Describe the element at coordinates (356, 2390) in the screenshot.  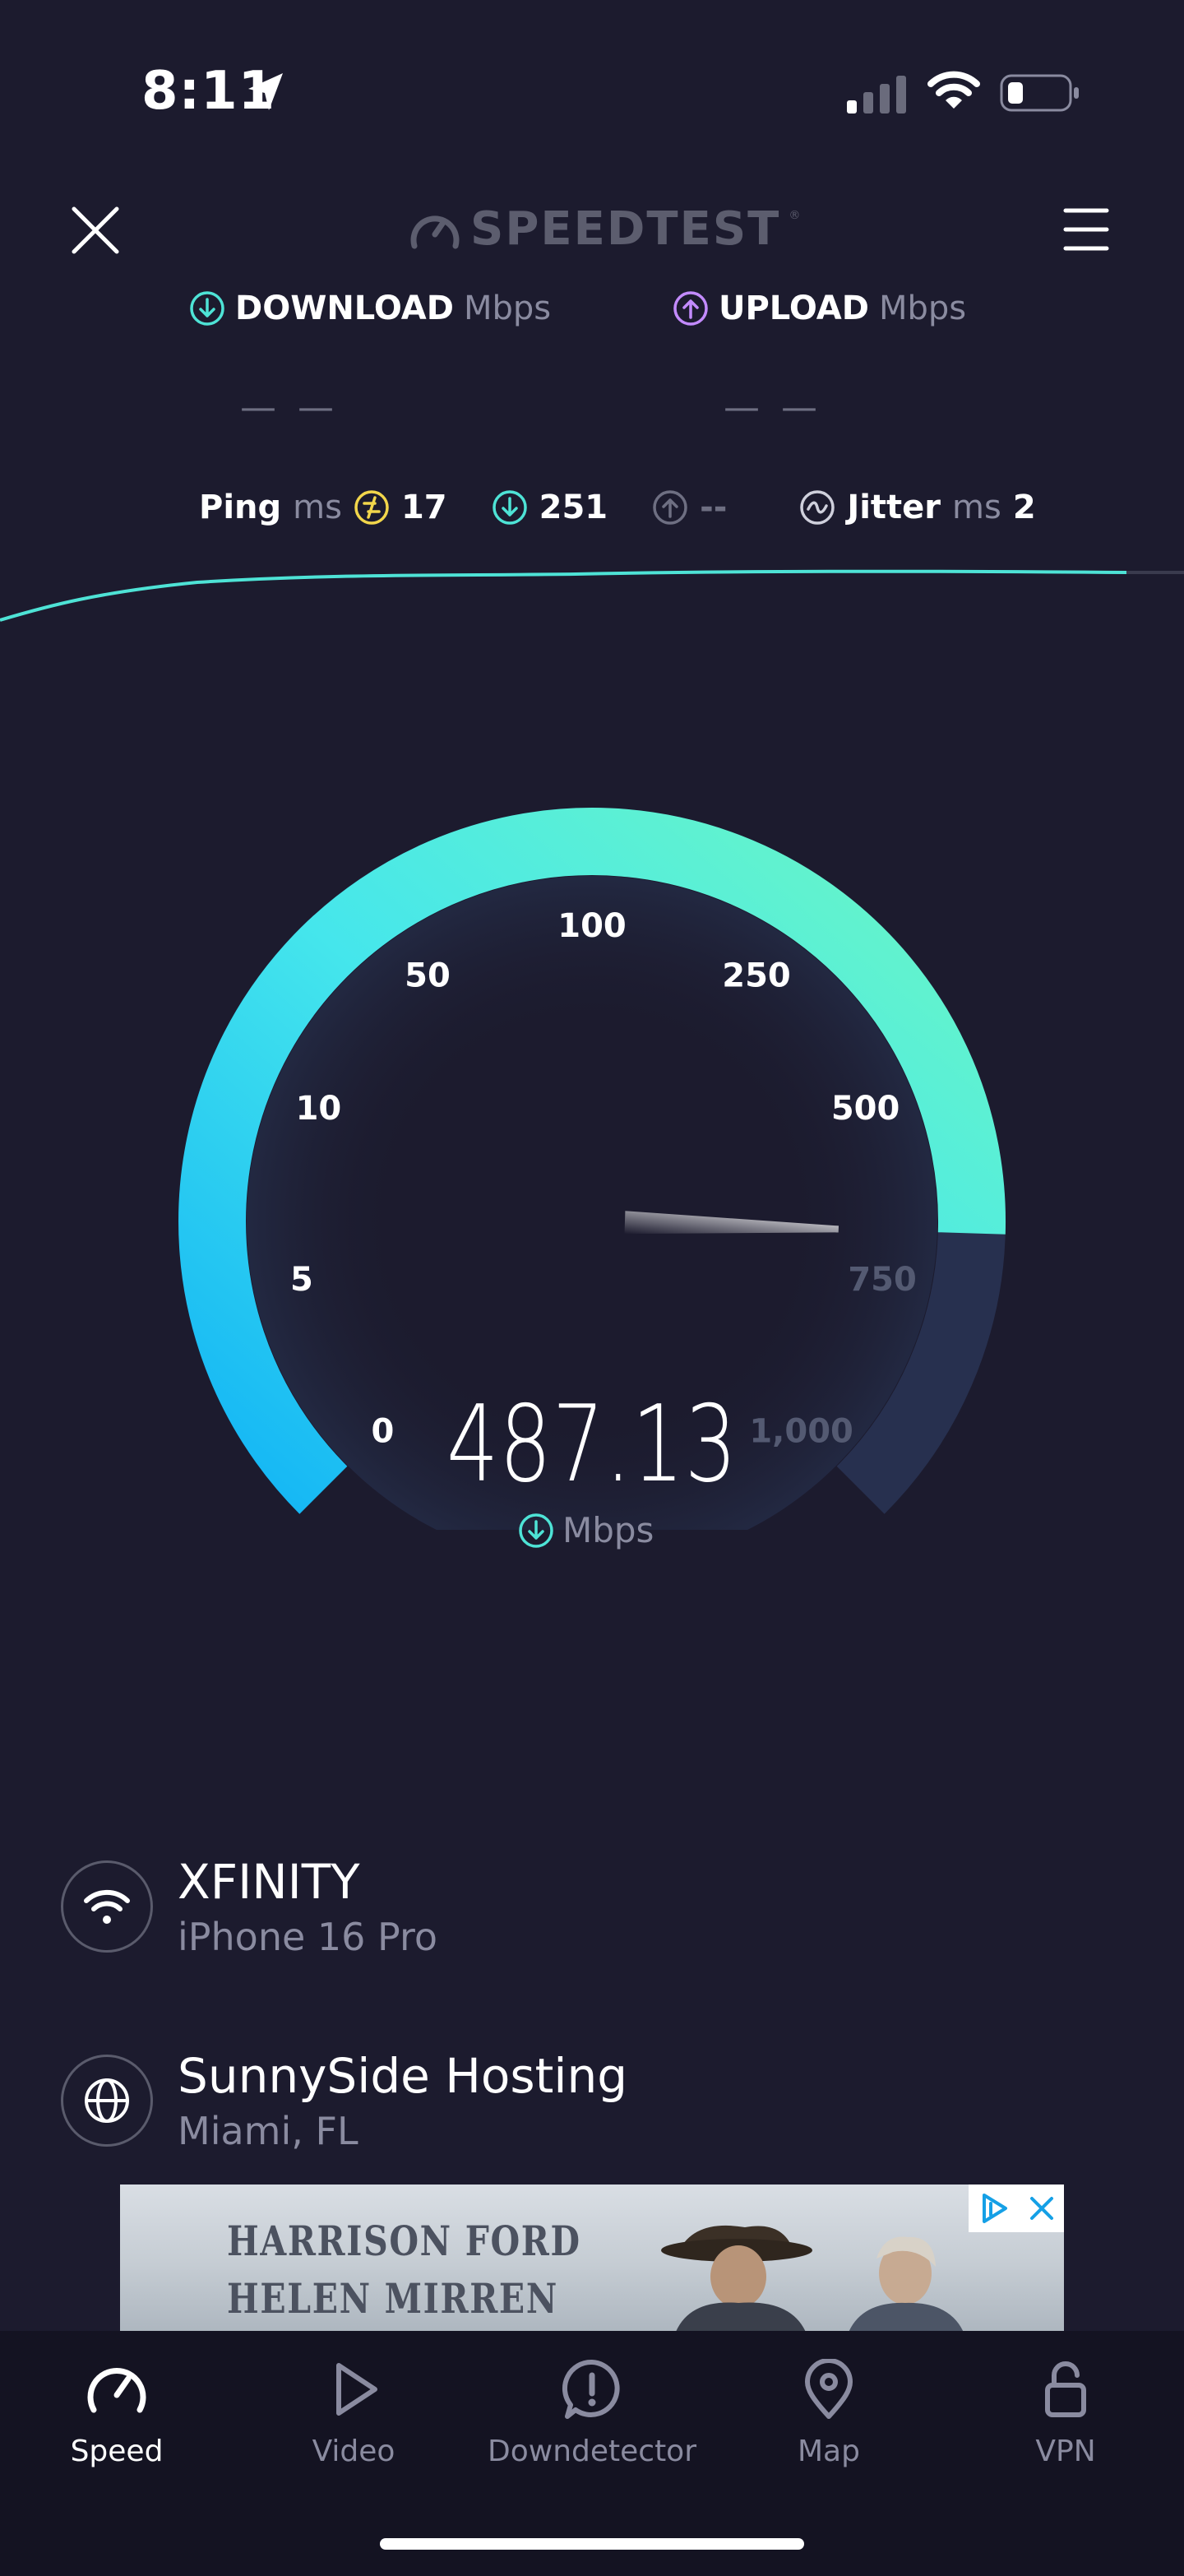
I see `play-icon` at that location.